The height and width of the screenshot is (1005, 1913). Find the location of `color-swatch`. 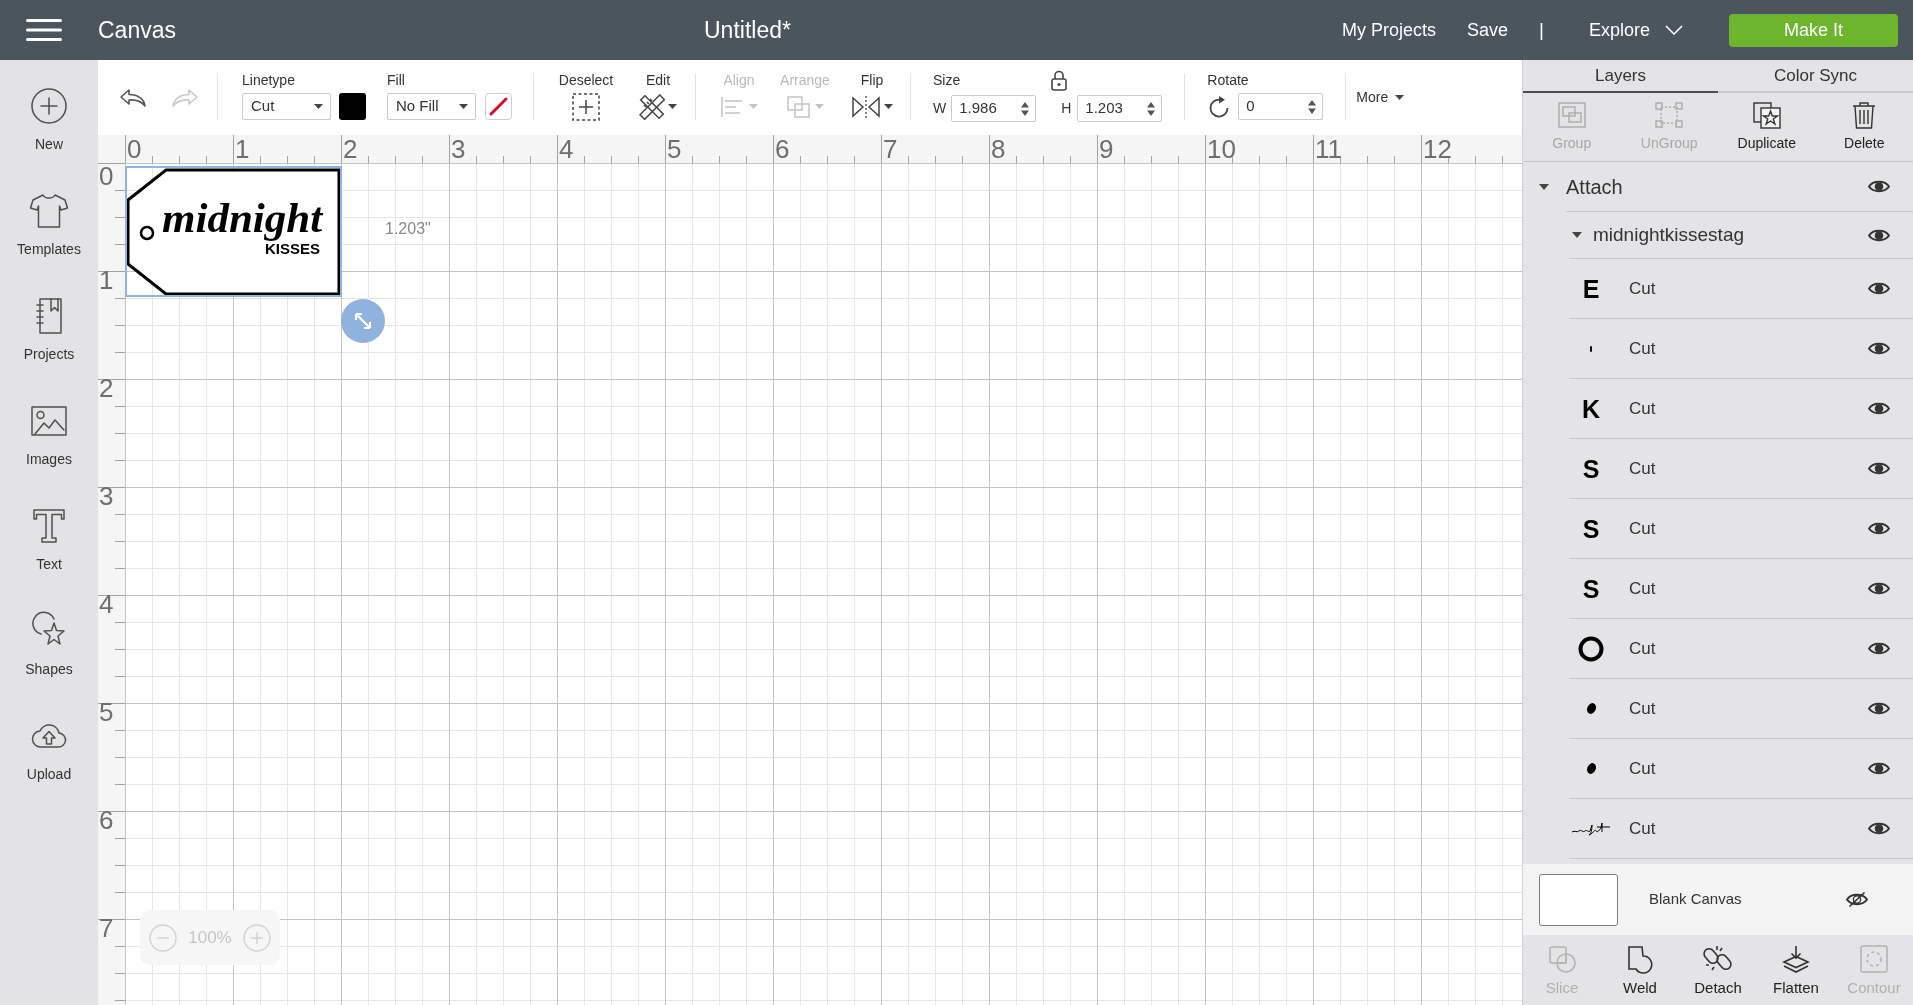

color-swatch is located at coordinates (352, 106).